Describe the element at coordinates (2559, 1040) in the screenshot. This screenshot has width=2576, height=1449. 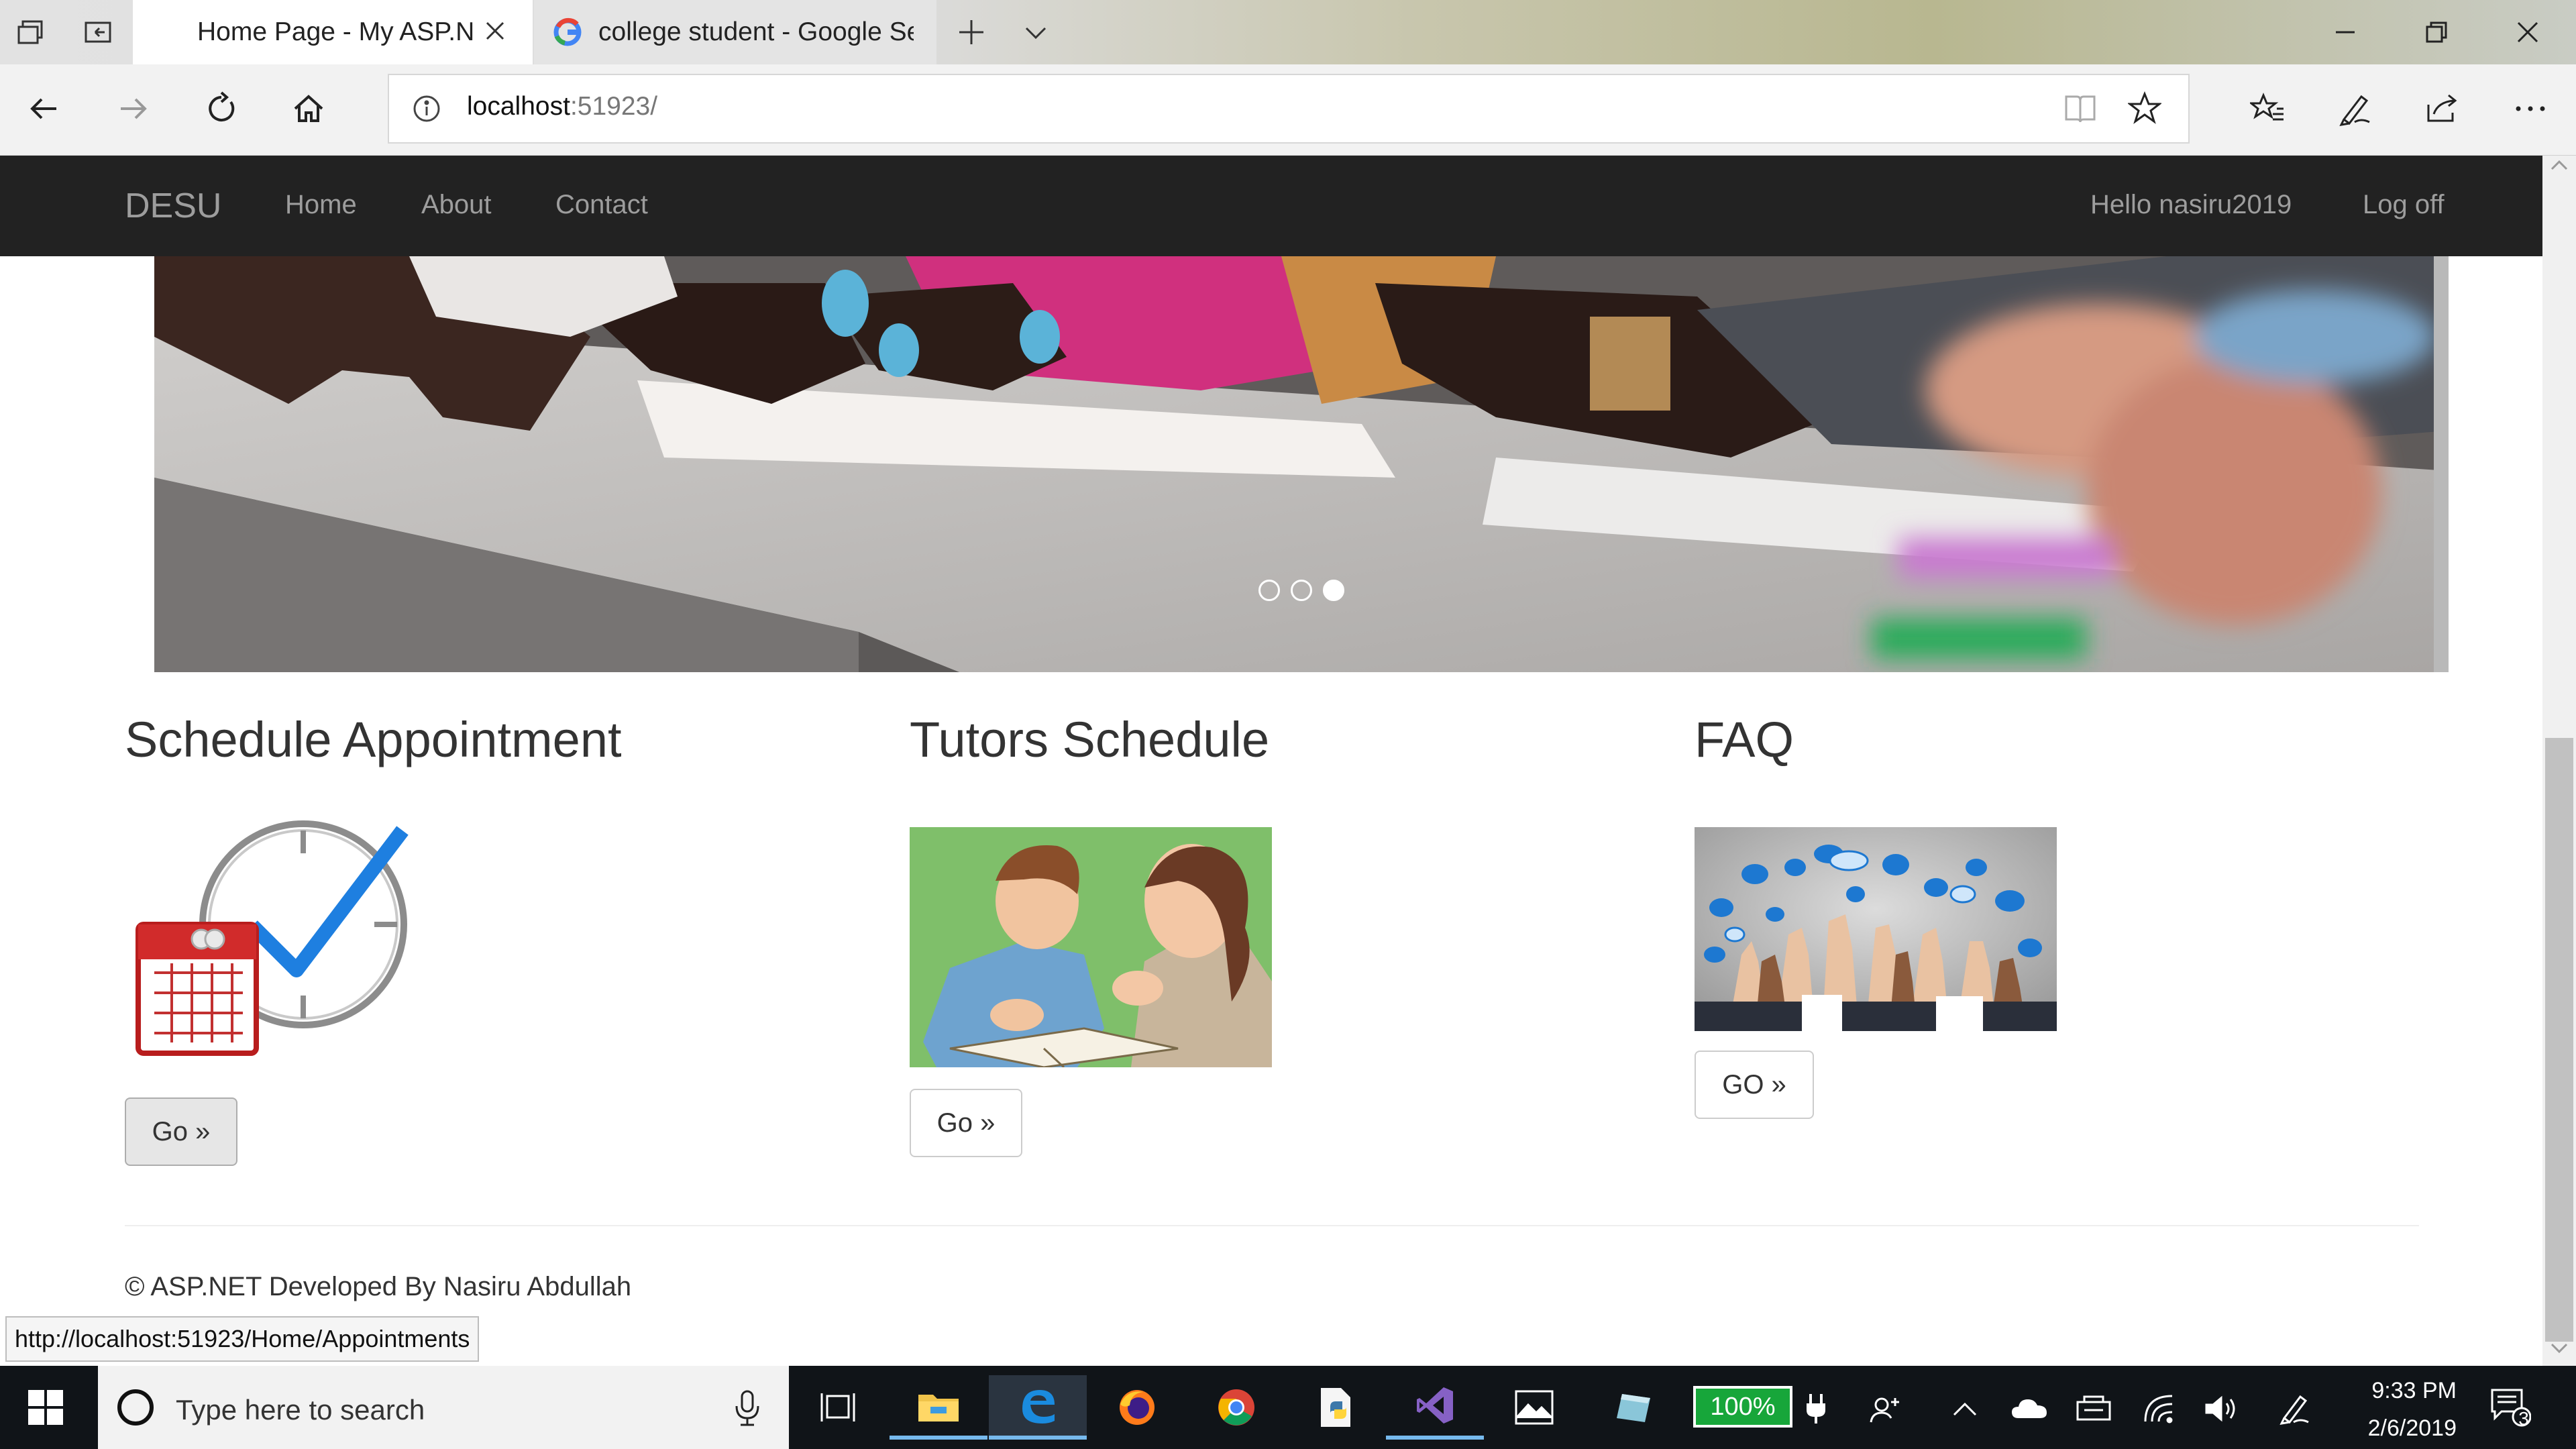
I see `scrollbar-thumb` at that location.